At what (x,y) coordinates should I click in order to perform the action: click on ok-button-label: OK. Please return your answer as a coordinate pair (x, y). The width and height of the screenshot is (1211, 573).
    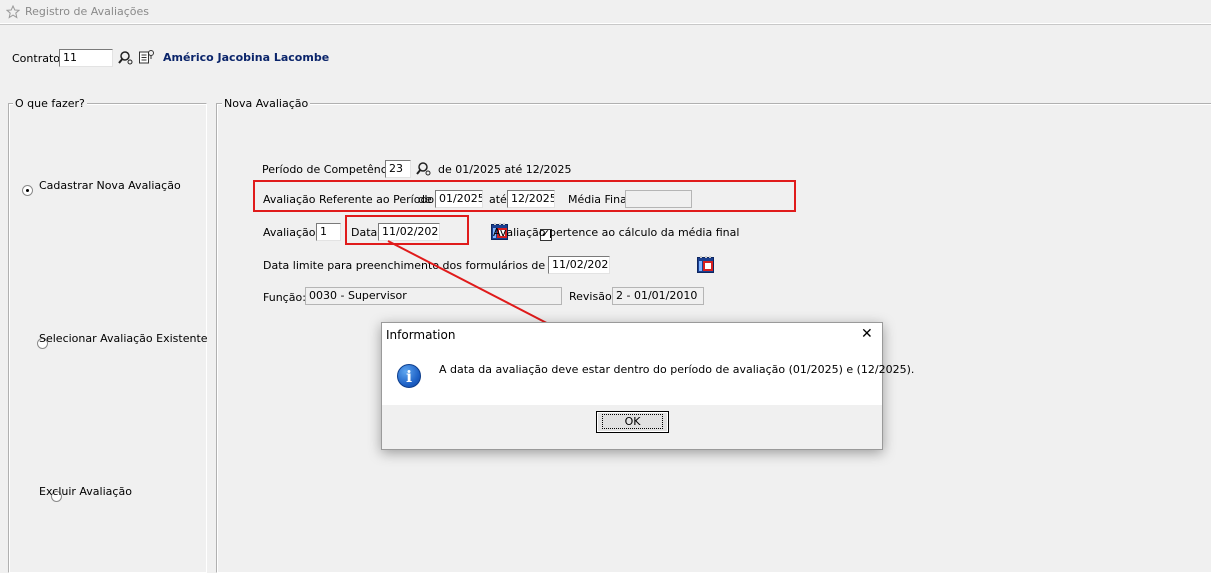
    Looking at the image, I should click on (632, 421).